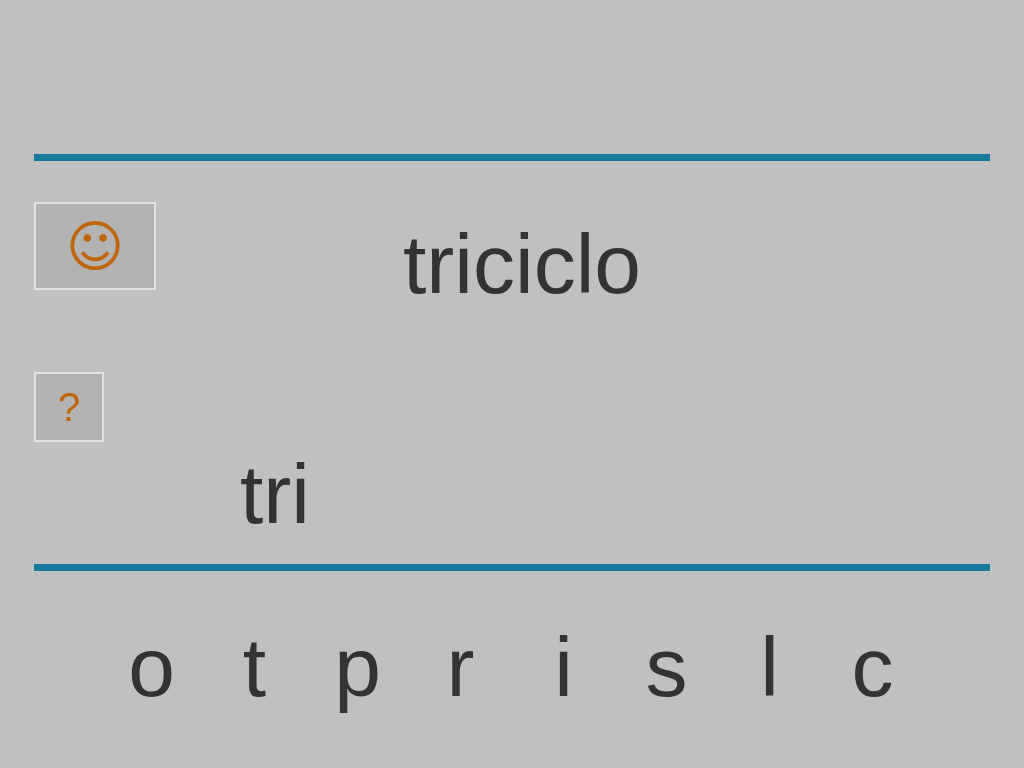 This screenshot has height=768, width=1024. I want to click on letter-tile: r, so click(460, 667).